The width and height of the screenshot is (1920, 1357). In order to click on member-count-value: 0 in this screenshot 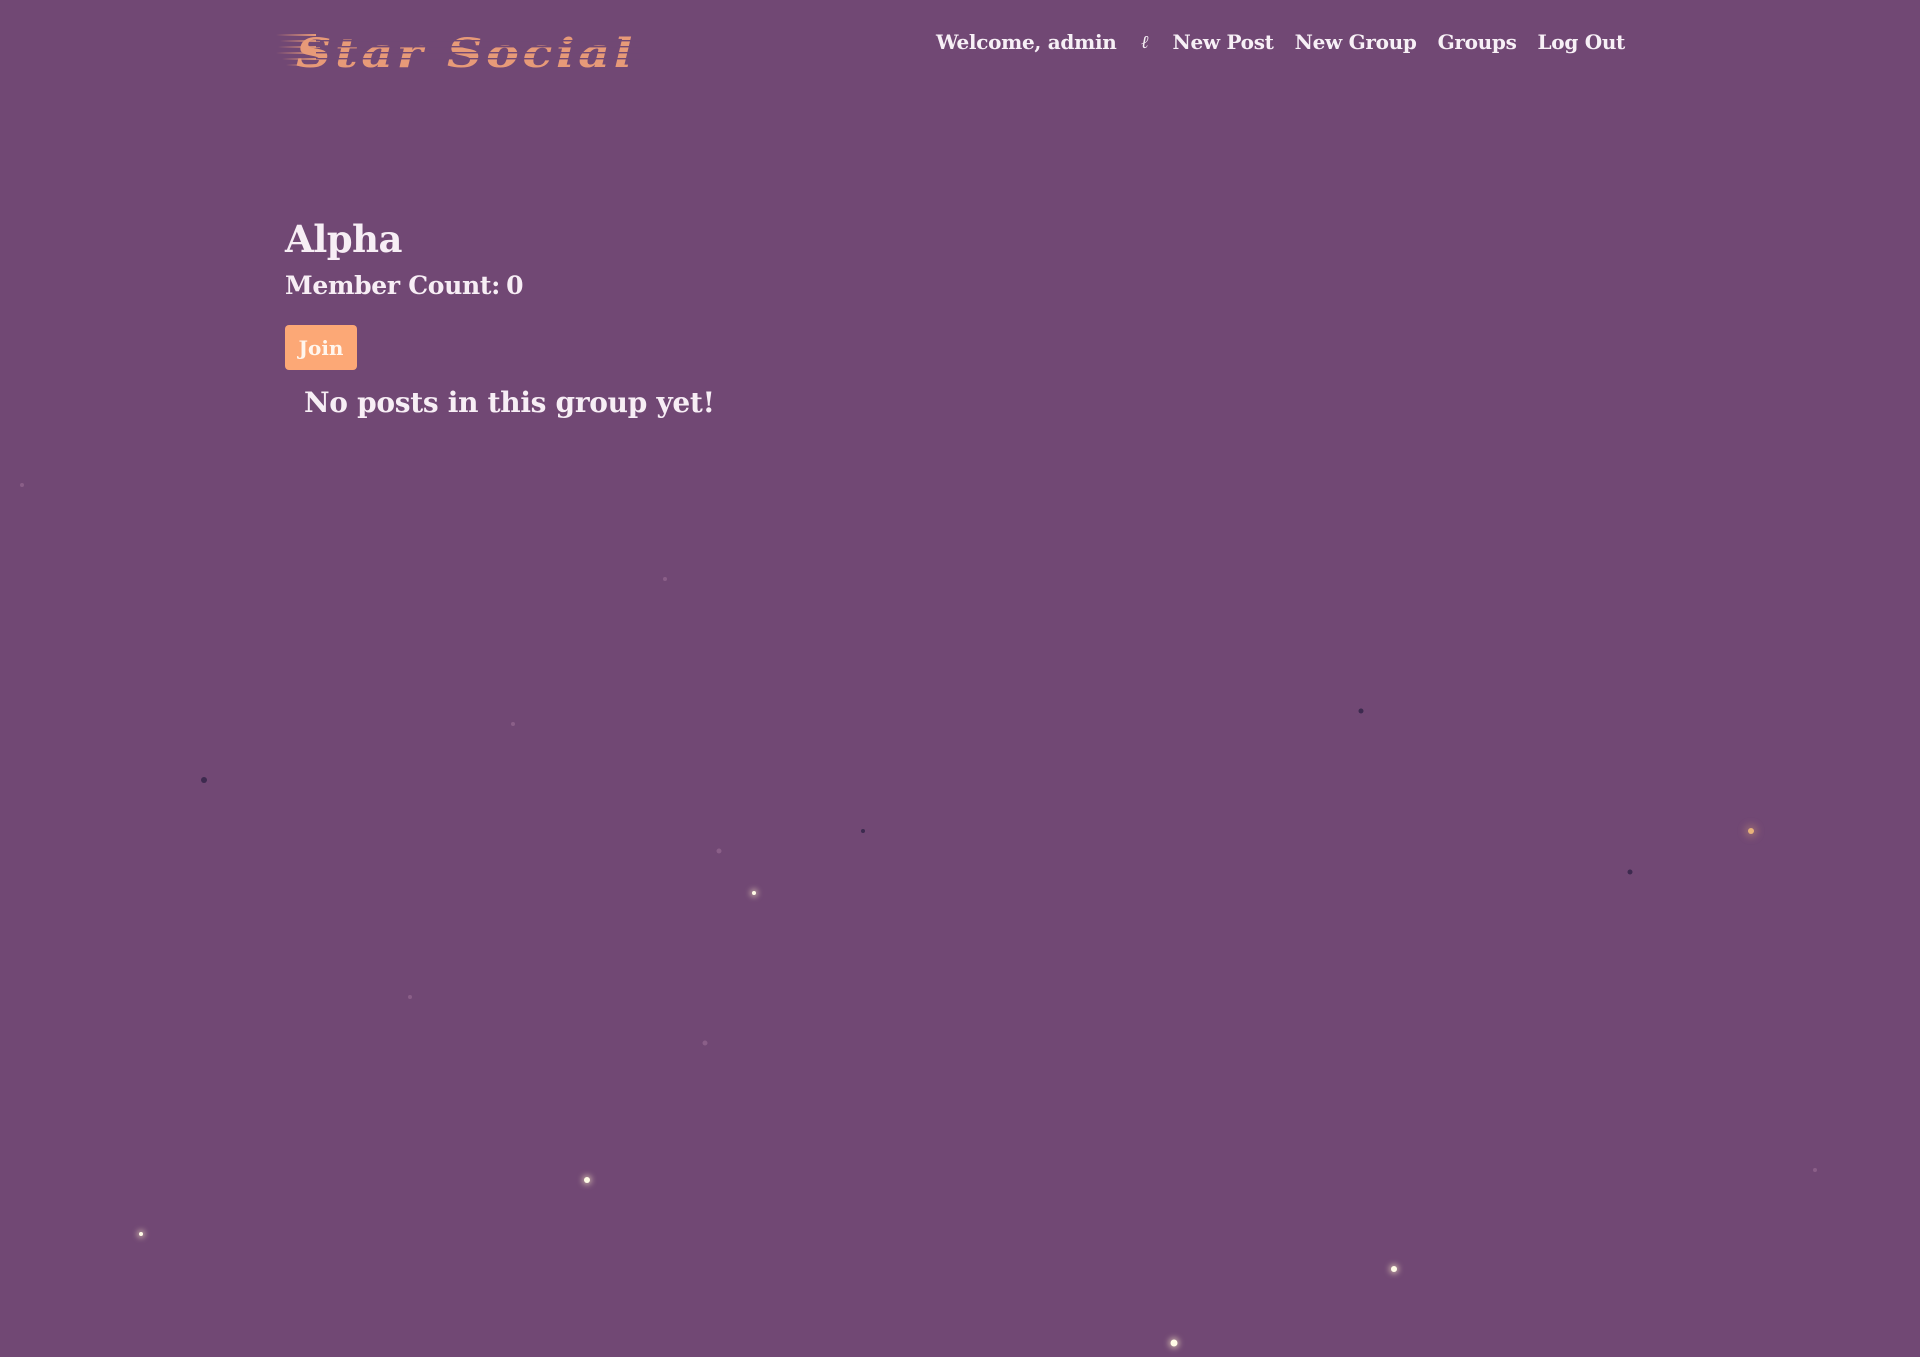, I will do `click(515, 285)`.